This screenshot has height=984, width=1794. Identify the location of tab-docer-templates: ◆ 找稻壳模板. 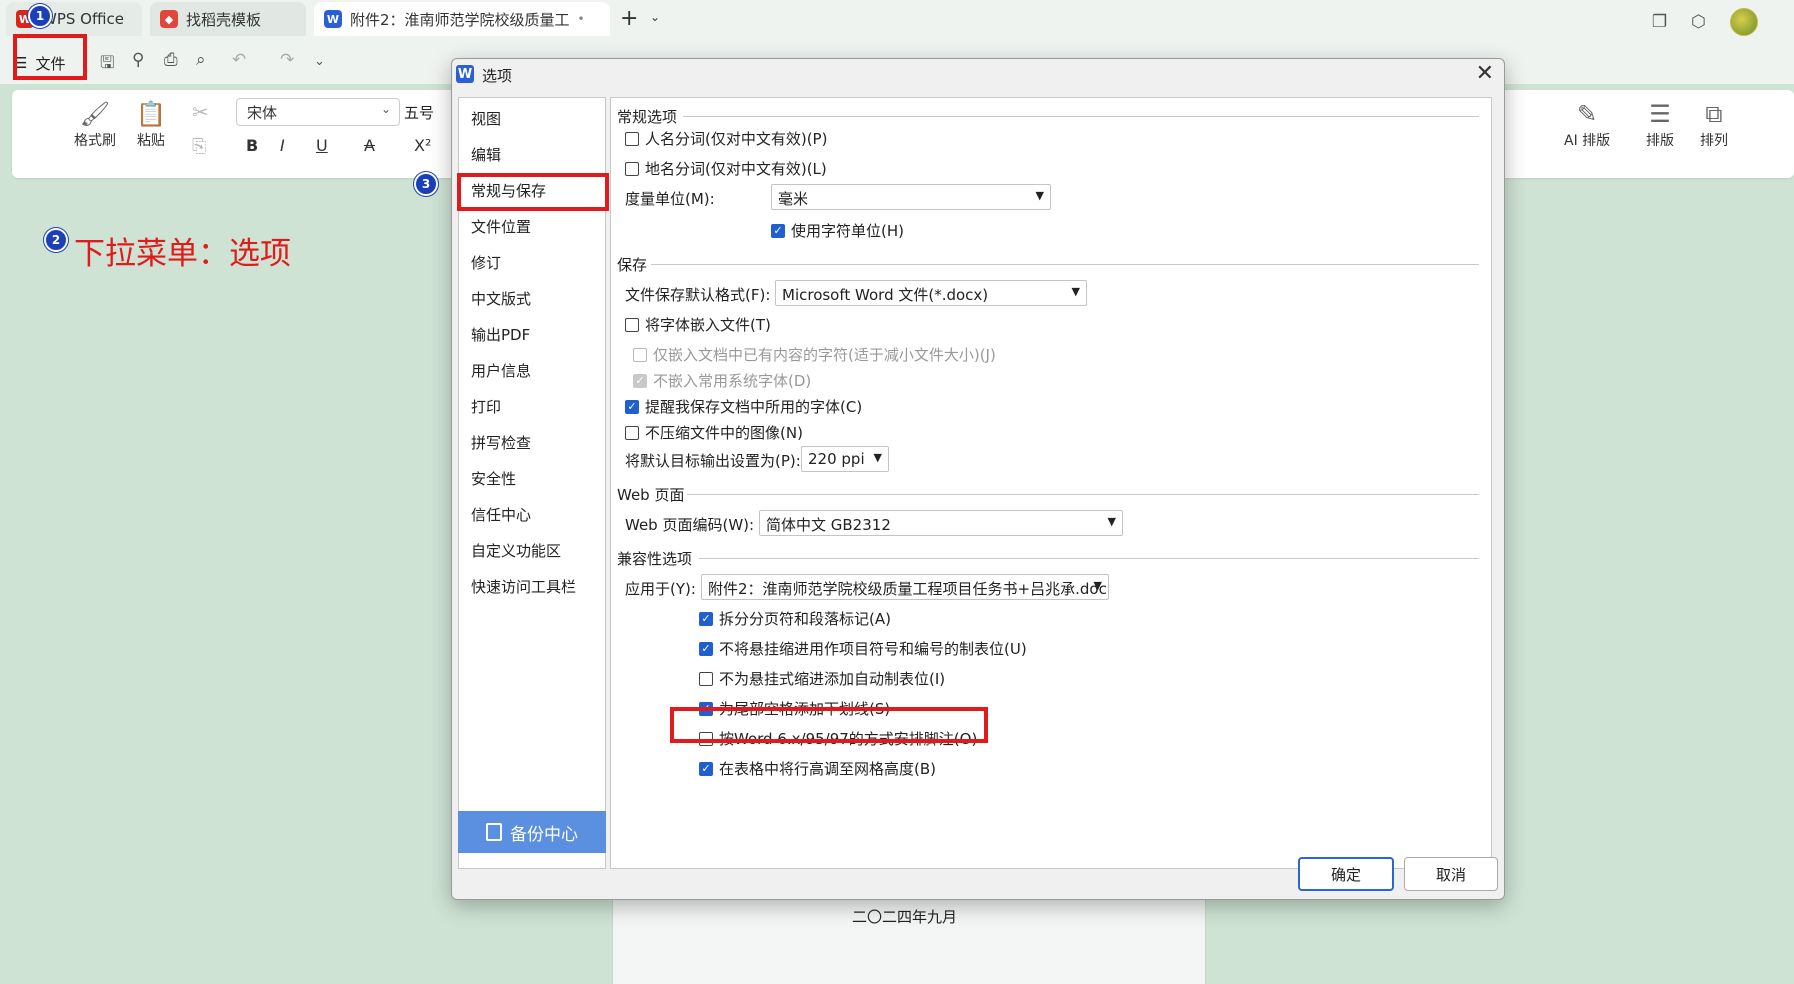
(228, 19).